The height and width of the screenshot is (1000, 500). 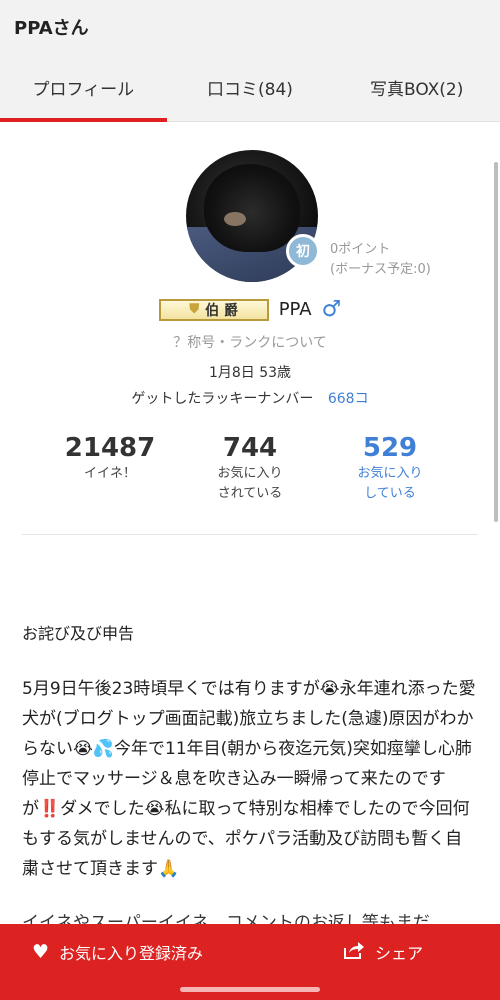 I want to click on favorite-button-label: お気に入り登録済み, so click(x=131, y=953).